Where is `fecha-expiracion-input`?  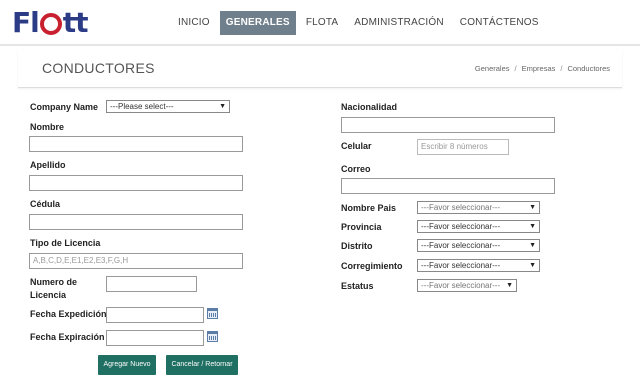 fecha-expiracion-input is located at coordinates (155, 338).